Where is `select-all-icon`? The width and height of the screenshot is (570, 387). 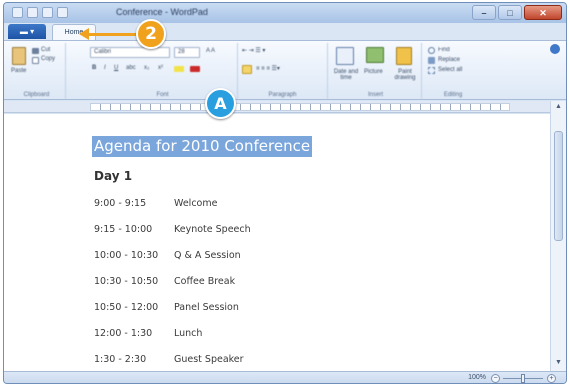
select-all-icon is located at coordinates (431, 70).